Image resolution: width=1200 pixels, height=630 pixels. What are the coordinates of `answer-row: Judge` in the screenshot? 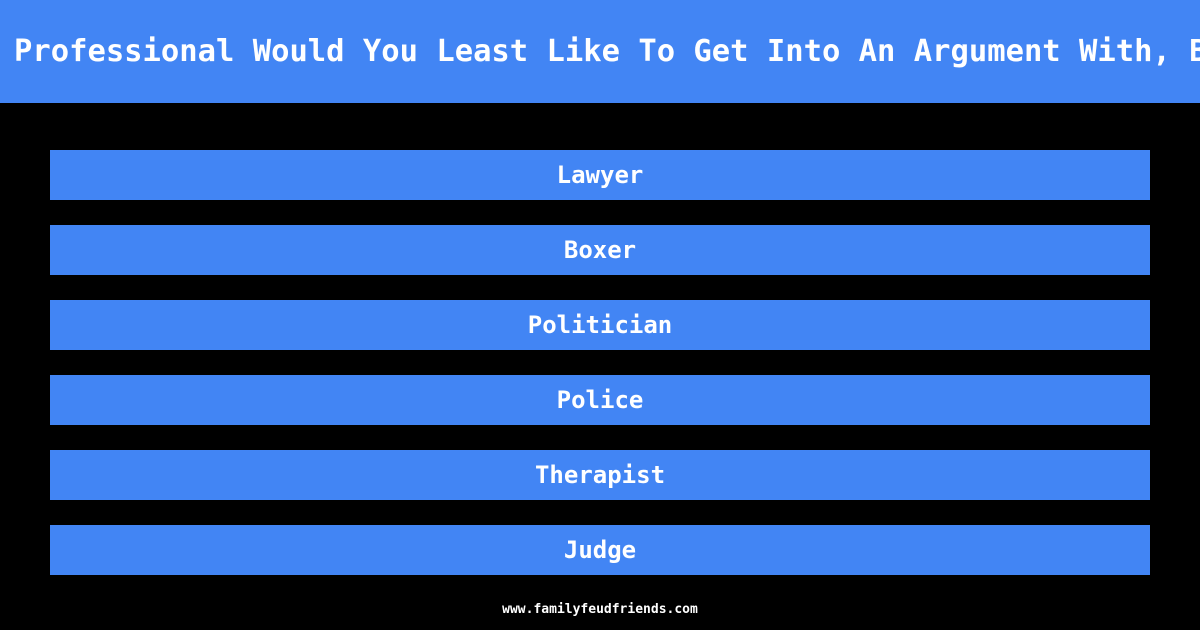 It's located at (600, 550).